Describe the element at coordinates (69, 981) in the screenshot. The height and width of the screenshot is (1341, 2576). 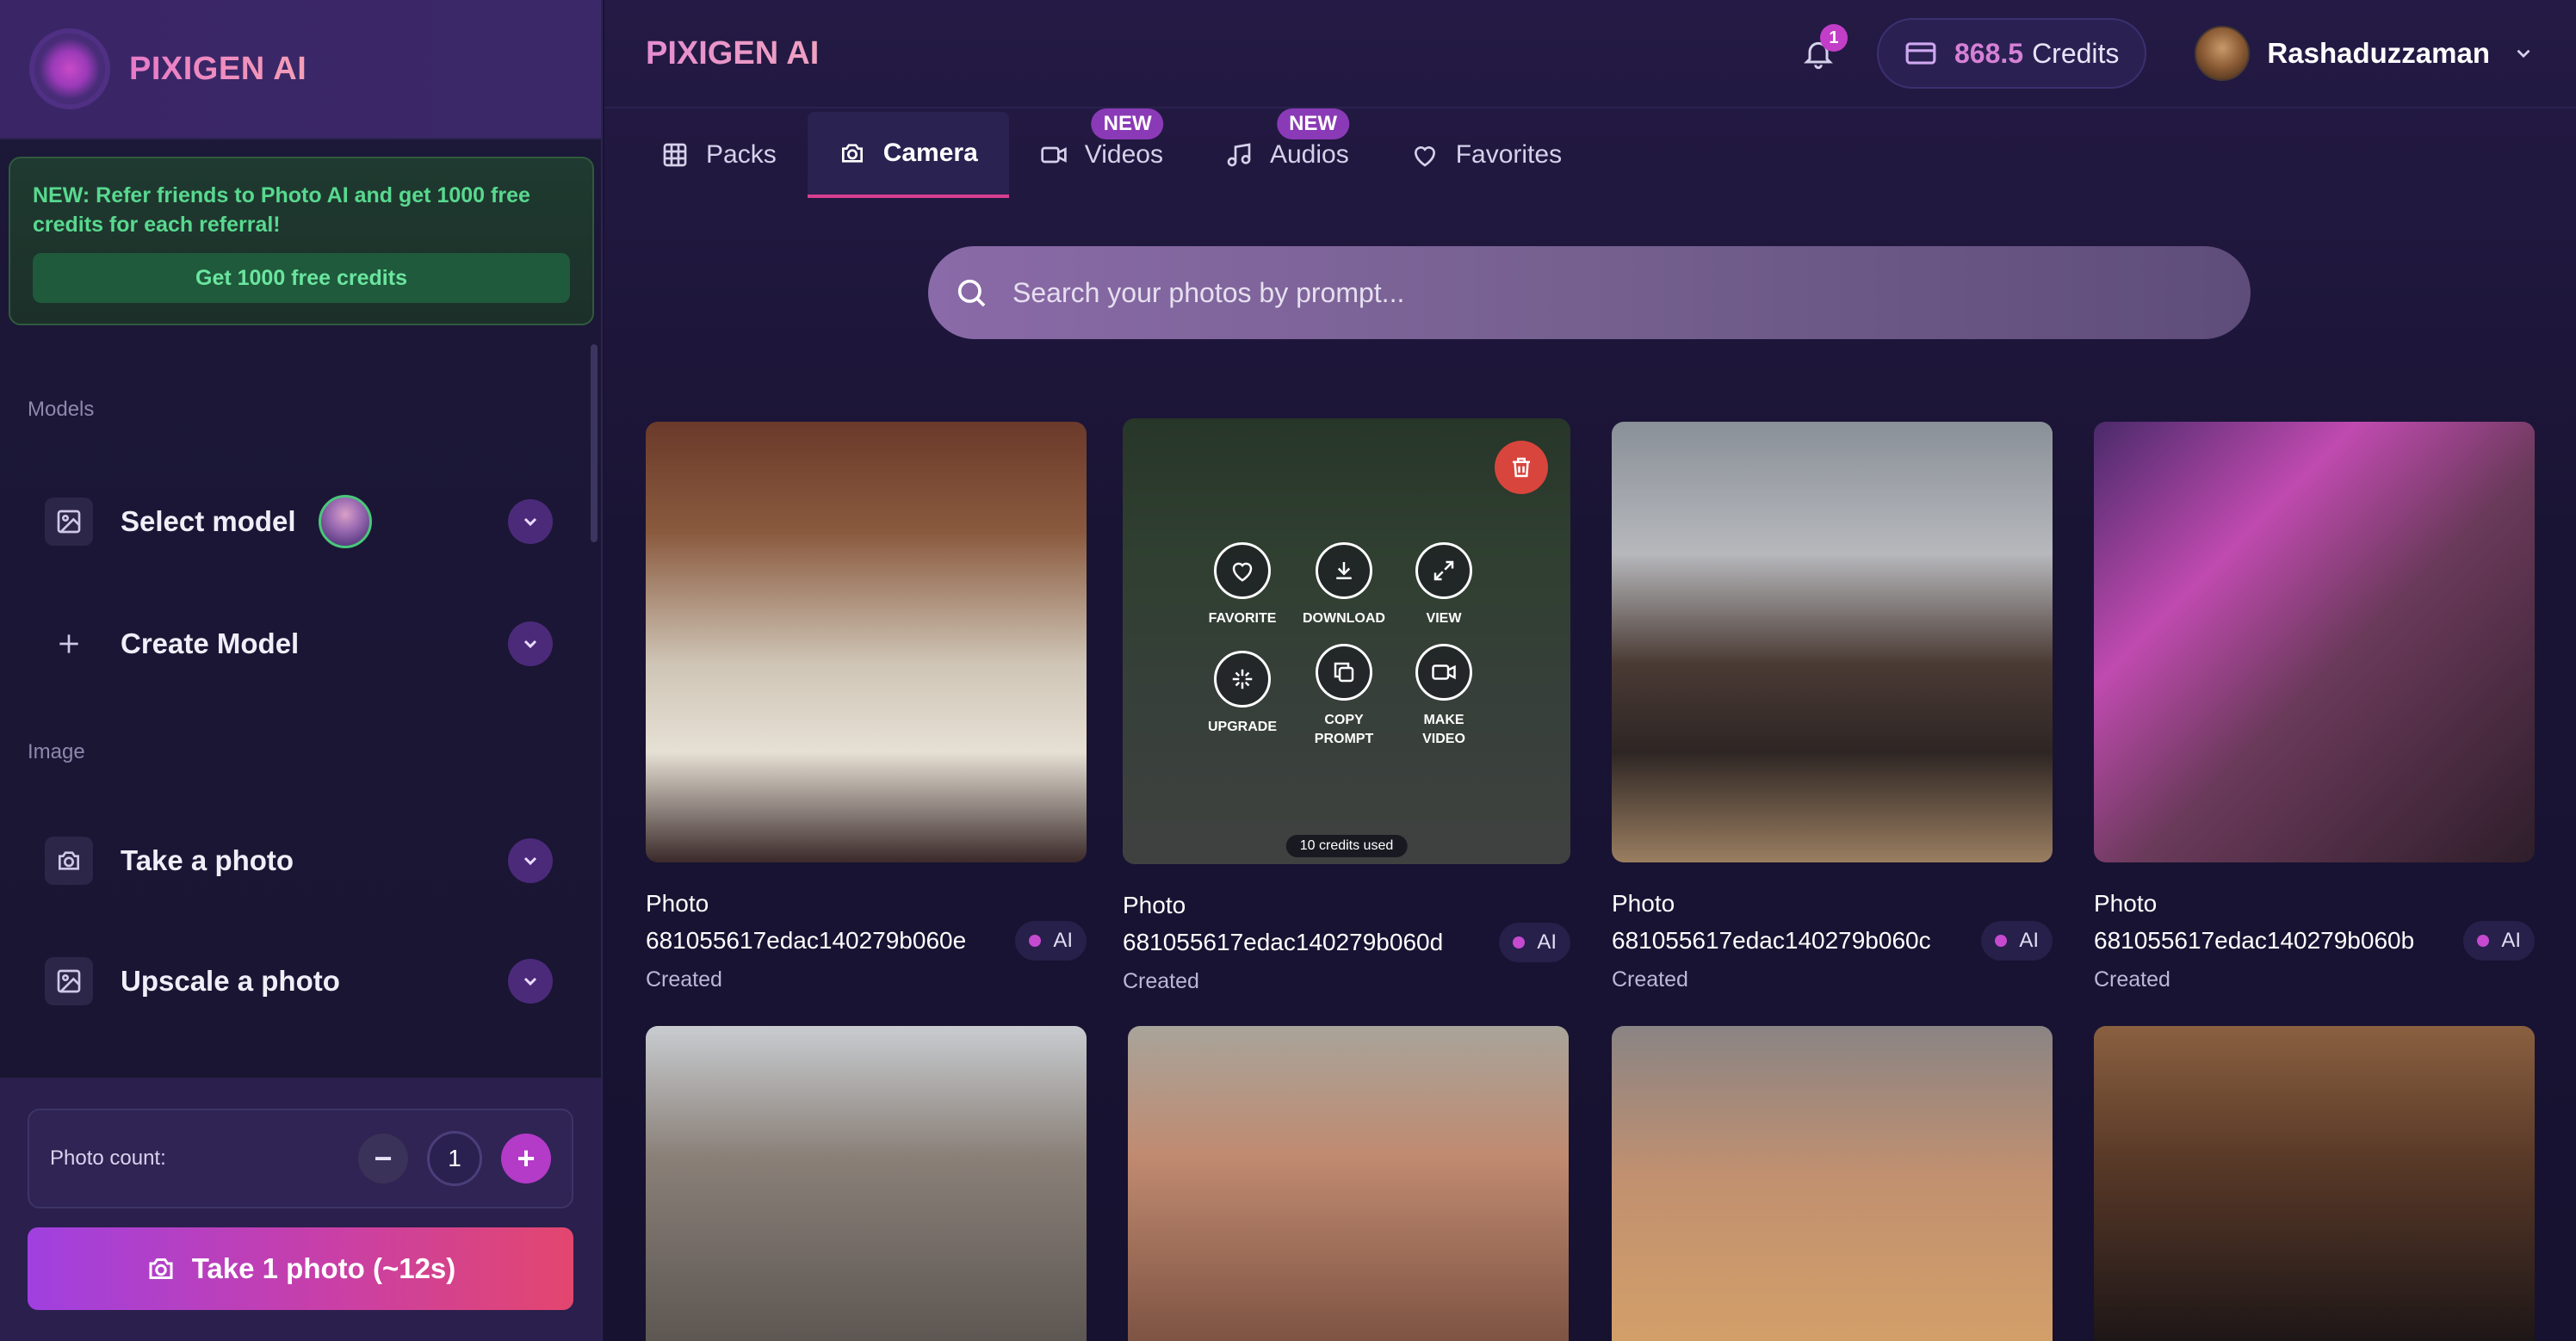
I see `image-icon` at that location.